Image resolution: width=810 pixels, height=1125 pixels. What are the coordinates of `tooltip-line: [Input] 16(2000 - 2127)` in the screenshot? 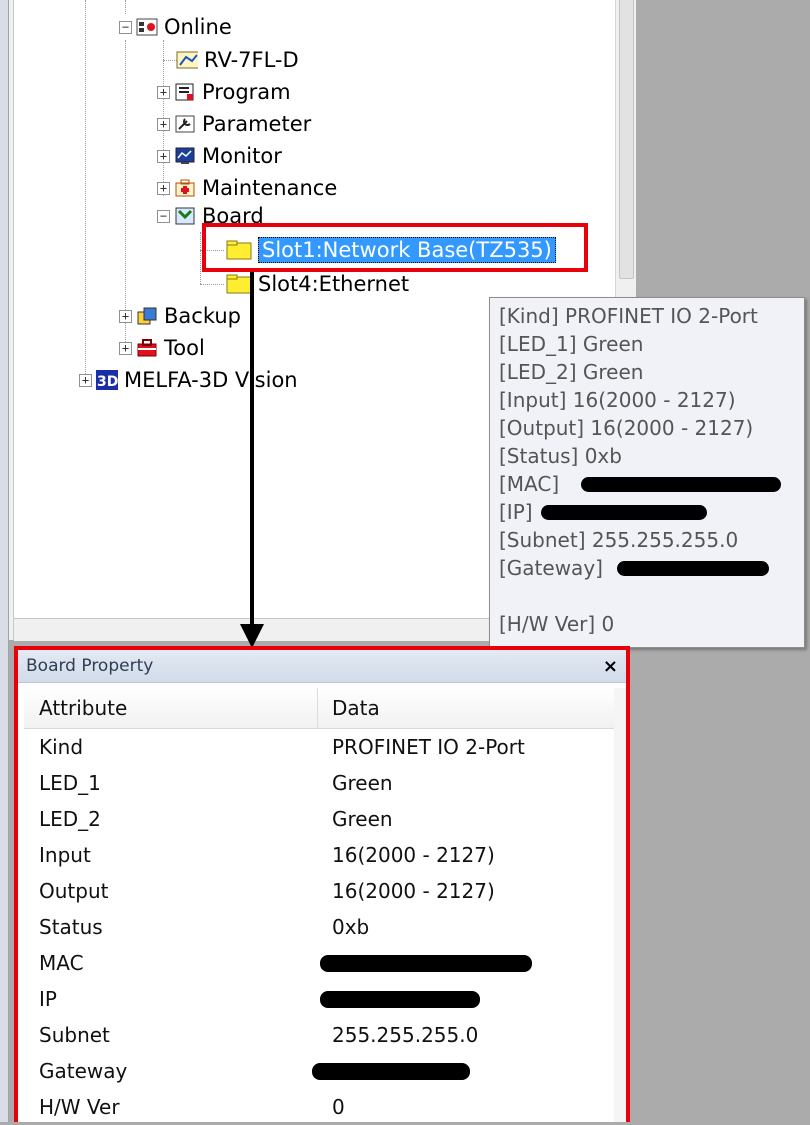 It's located at (617, 400).